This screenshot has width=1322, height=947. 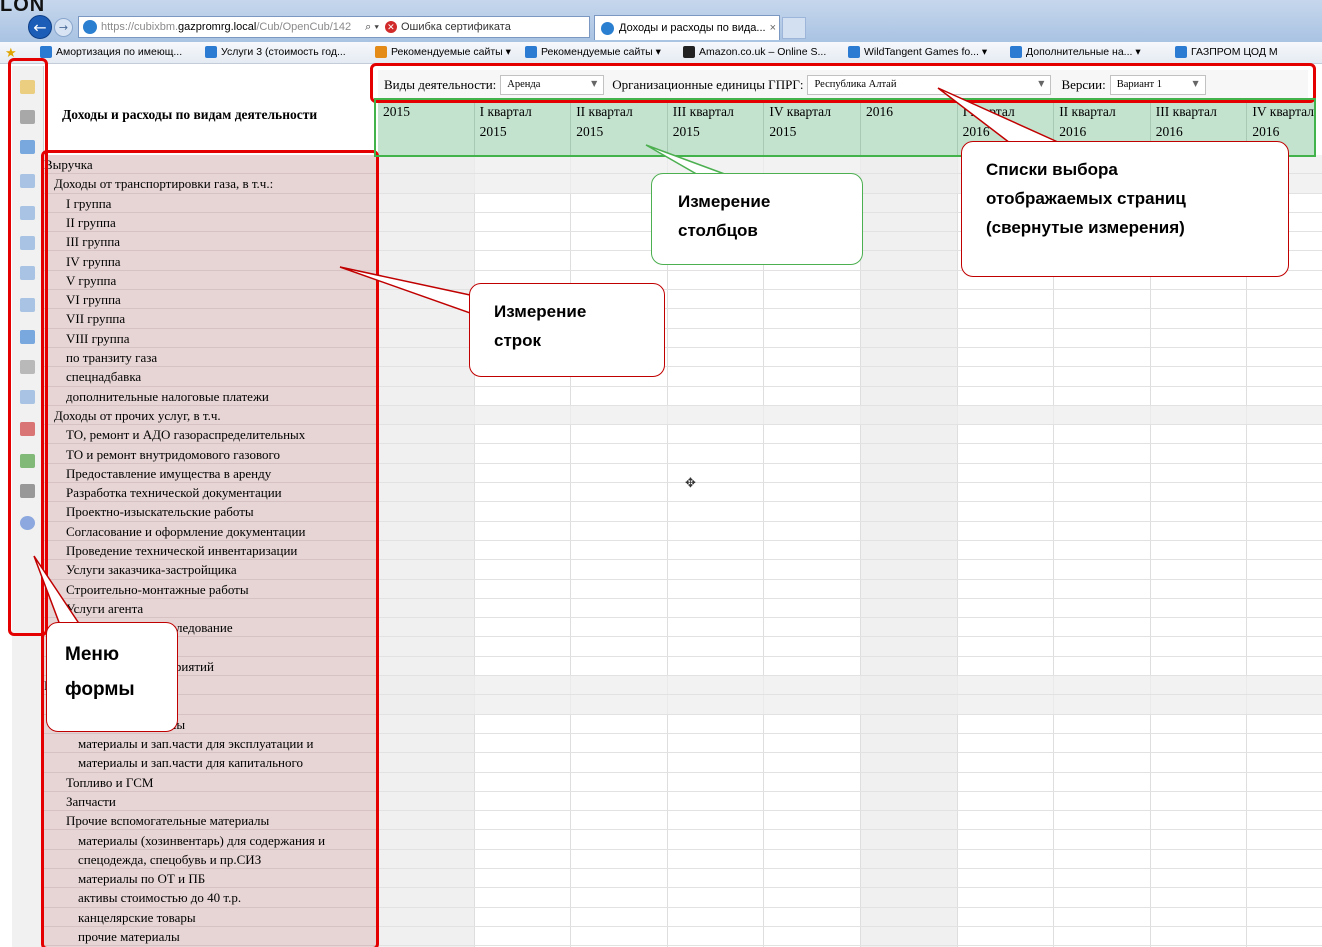 What do you see at coordinates (90, 27) in the screenshot?
I see `ie-page-icon` at bounding box center [90, 27].